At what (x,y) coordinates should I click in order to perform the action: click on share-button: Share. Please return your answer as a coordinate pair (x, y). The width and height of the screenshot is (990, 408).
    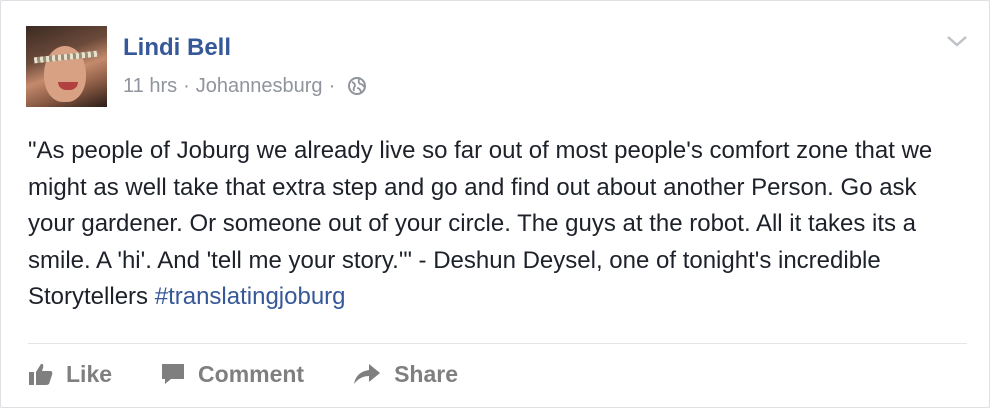
    Looking at the image, I should click on (405, 374).